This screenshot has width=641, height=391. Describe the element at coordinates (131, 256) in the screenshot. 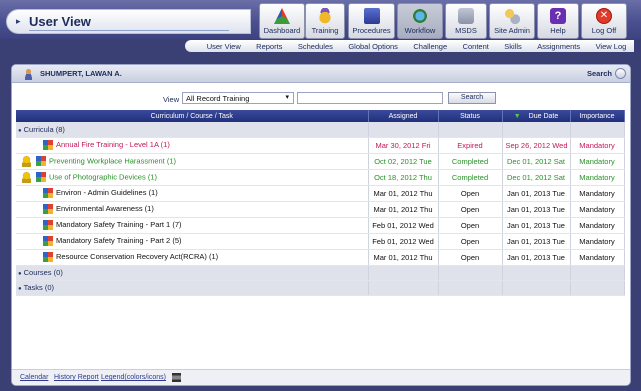

I see `row-name: Resource Conservation Recovery Act(RCRA)` at that location.